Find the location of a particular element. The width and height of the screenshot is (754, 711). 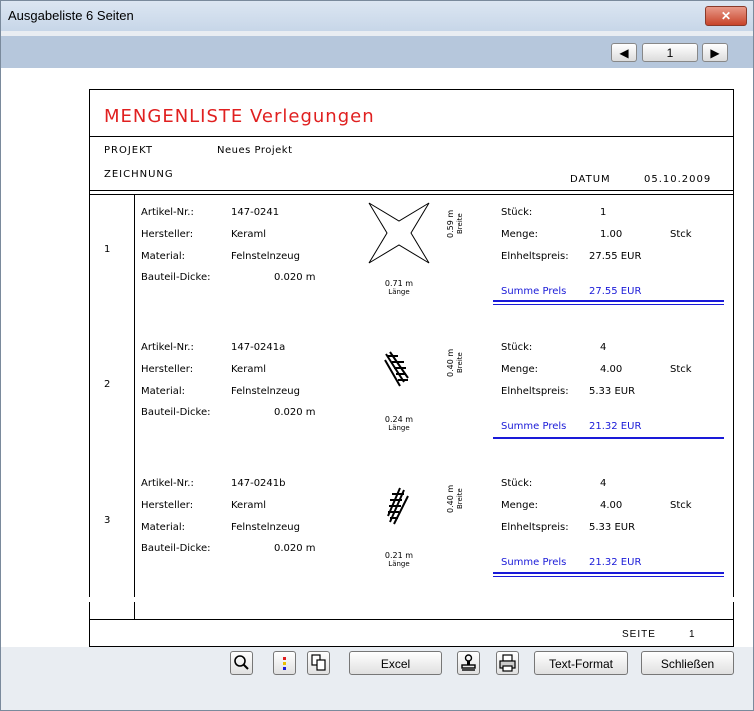

title-bar: Ausgabeliste 6 Seiten ✕ is located at coordinates (377, 16).